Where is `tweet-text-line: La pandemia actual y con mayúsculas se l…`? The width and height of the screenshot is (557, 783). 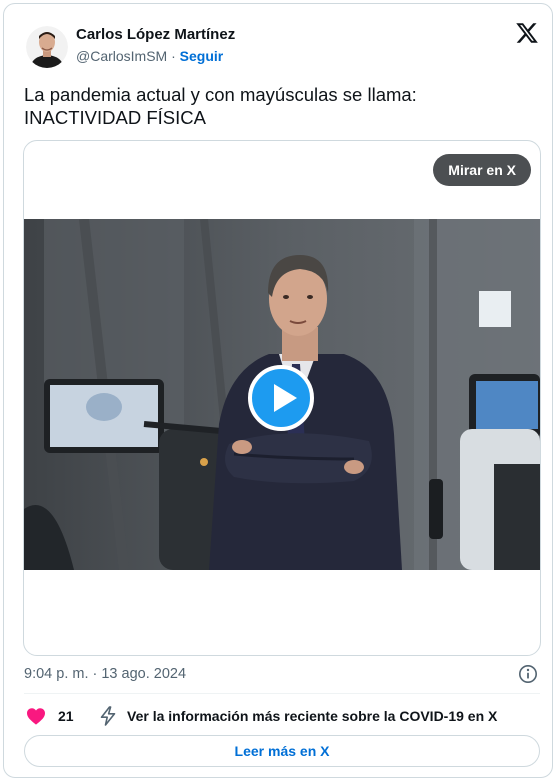
tweet-text-line: La pandemia actual y con mayúsculas se l… is located at coordinates (220, 94).